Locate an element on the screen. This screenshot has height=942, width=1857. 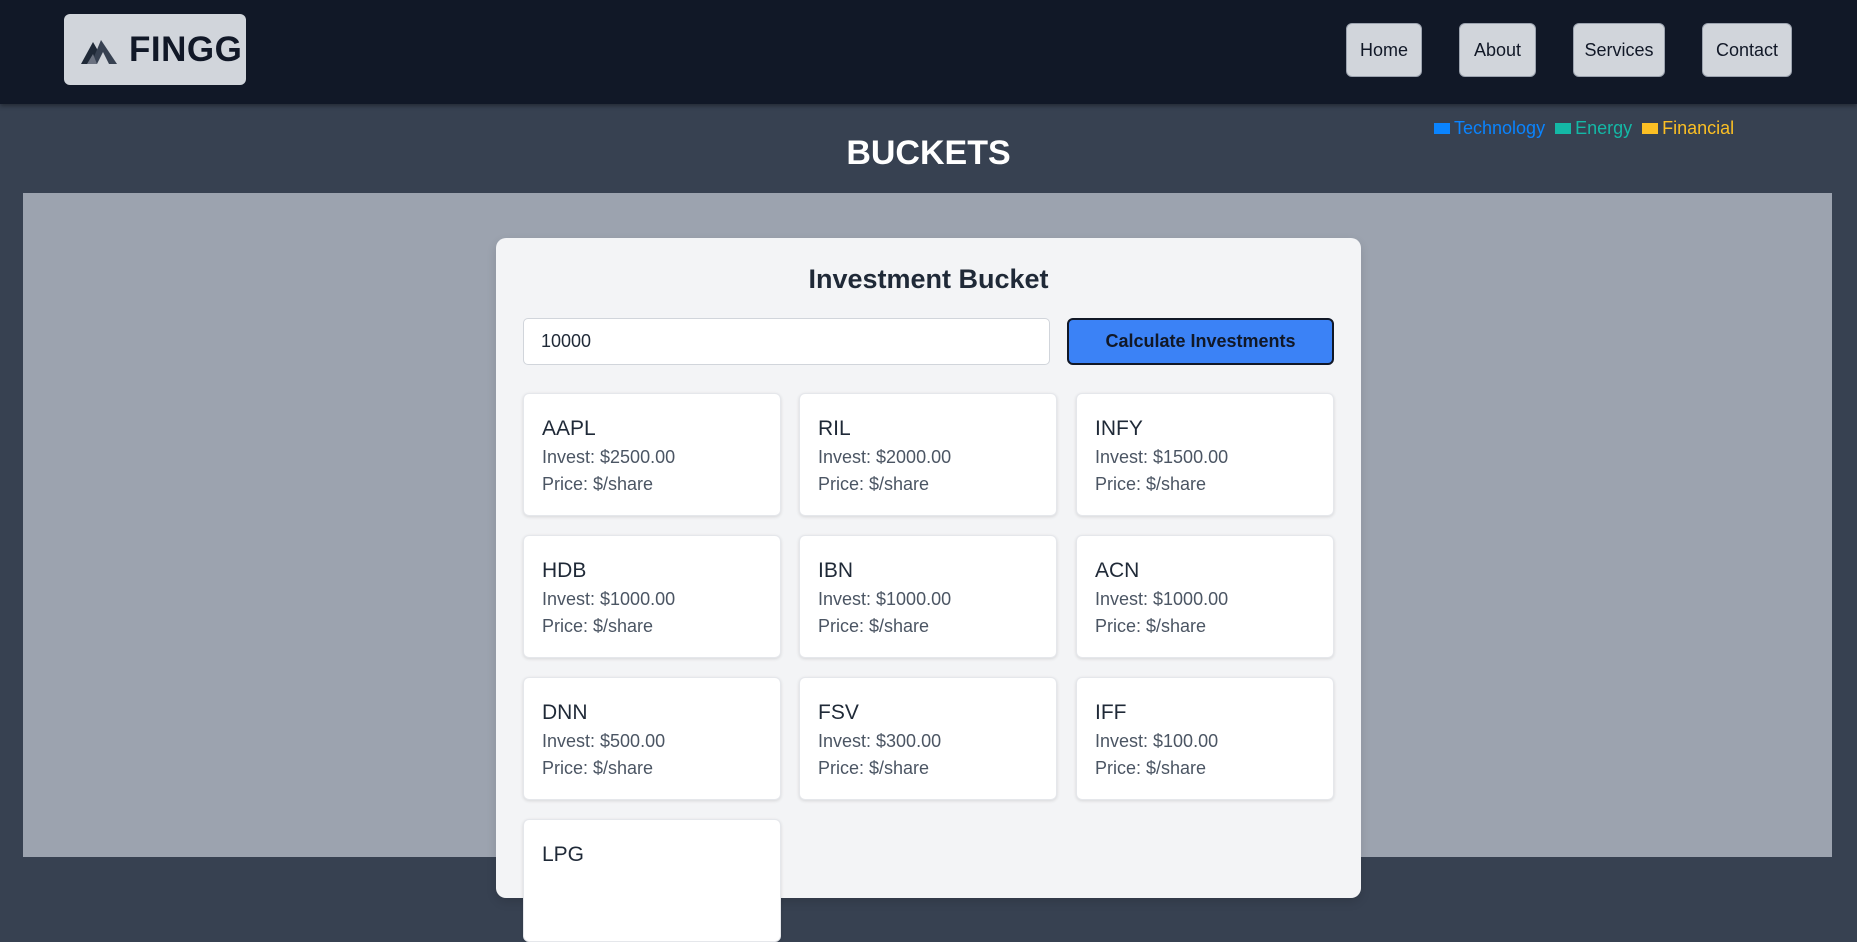
stock-invest: Invest: $100.00 is located at coordinates (1157, 741).